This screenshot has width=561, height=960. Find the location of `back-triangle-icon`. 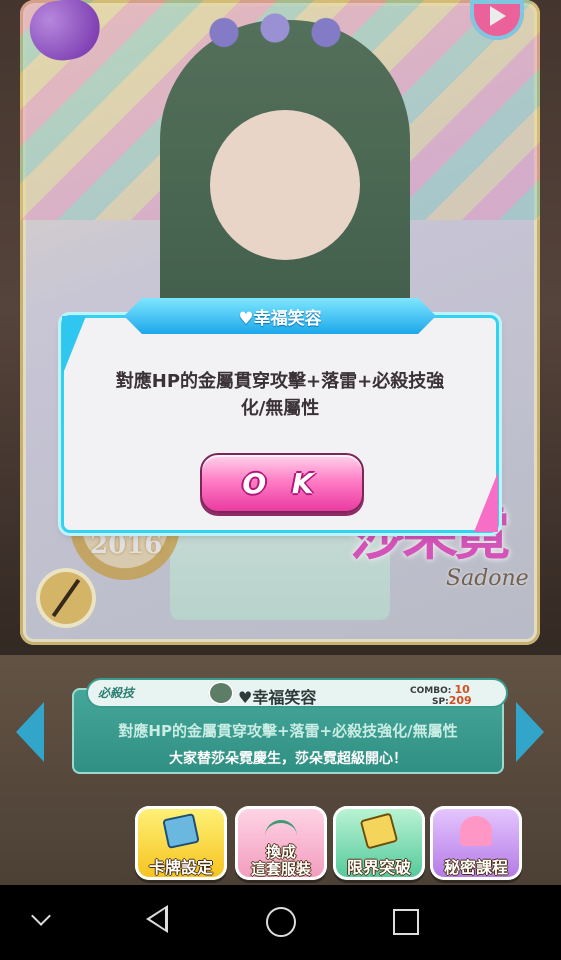

back-triangle-icon is located at coordinates (157, 919).